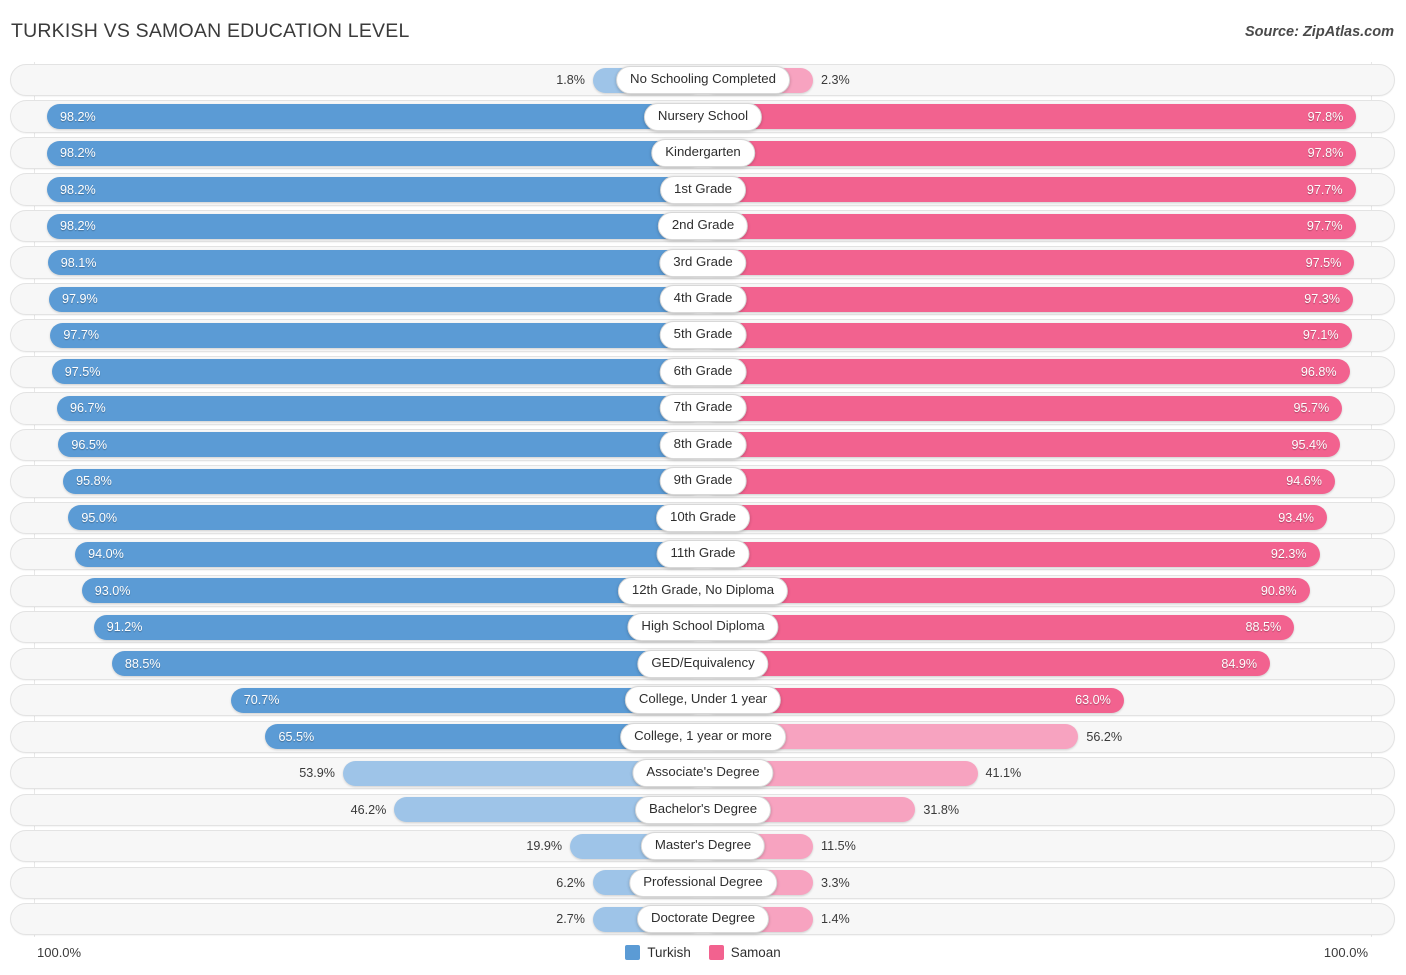  Describe the element at coordinates (89, 444) in the screenshot. I see `bar-value-turkish: 96.5%` at that location.